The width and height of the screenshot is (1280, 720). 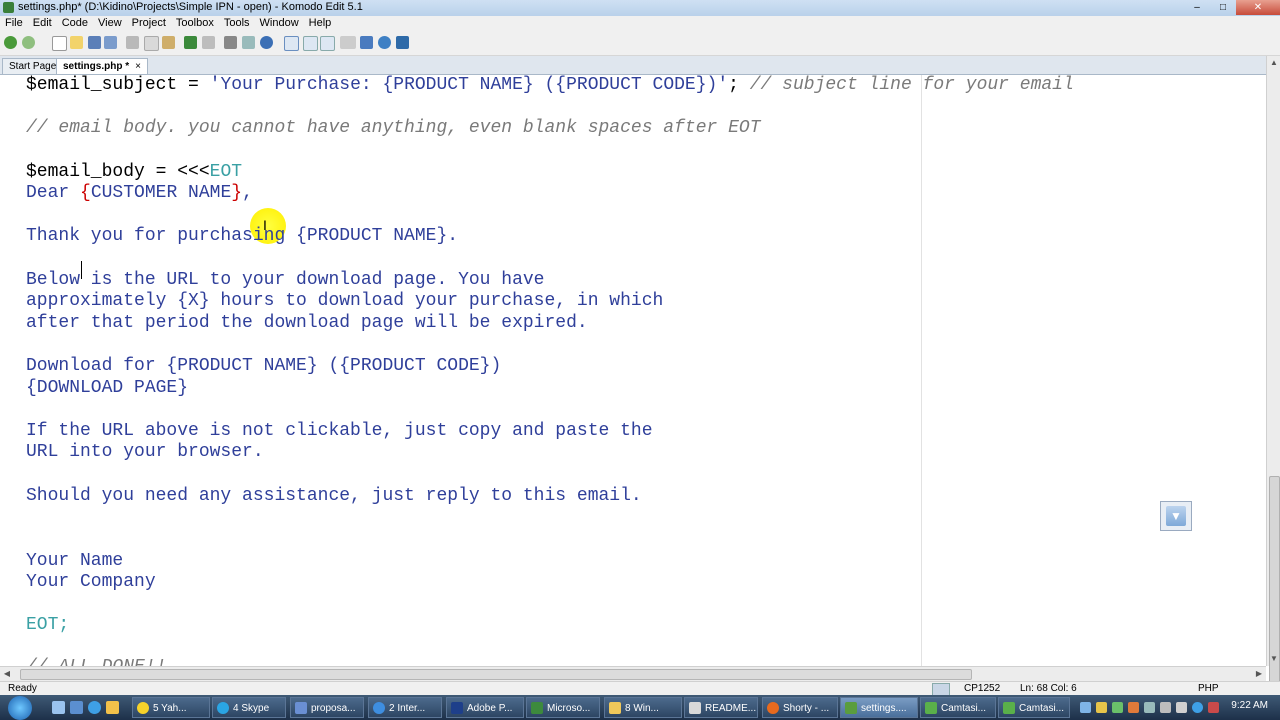 What do you see at coordinates (10, 370) in the screenshot?
I see `editor-margin` at bounding box center [10, 370].